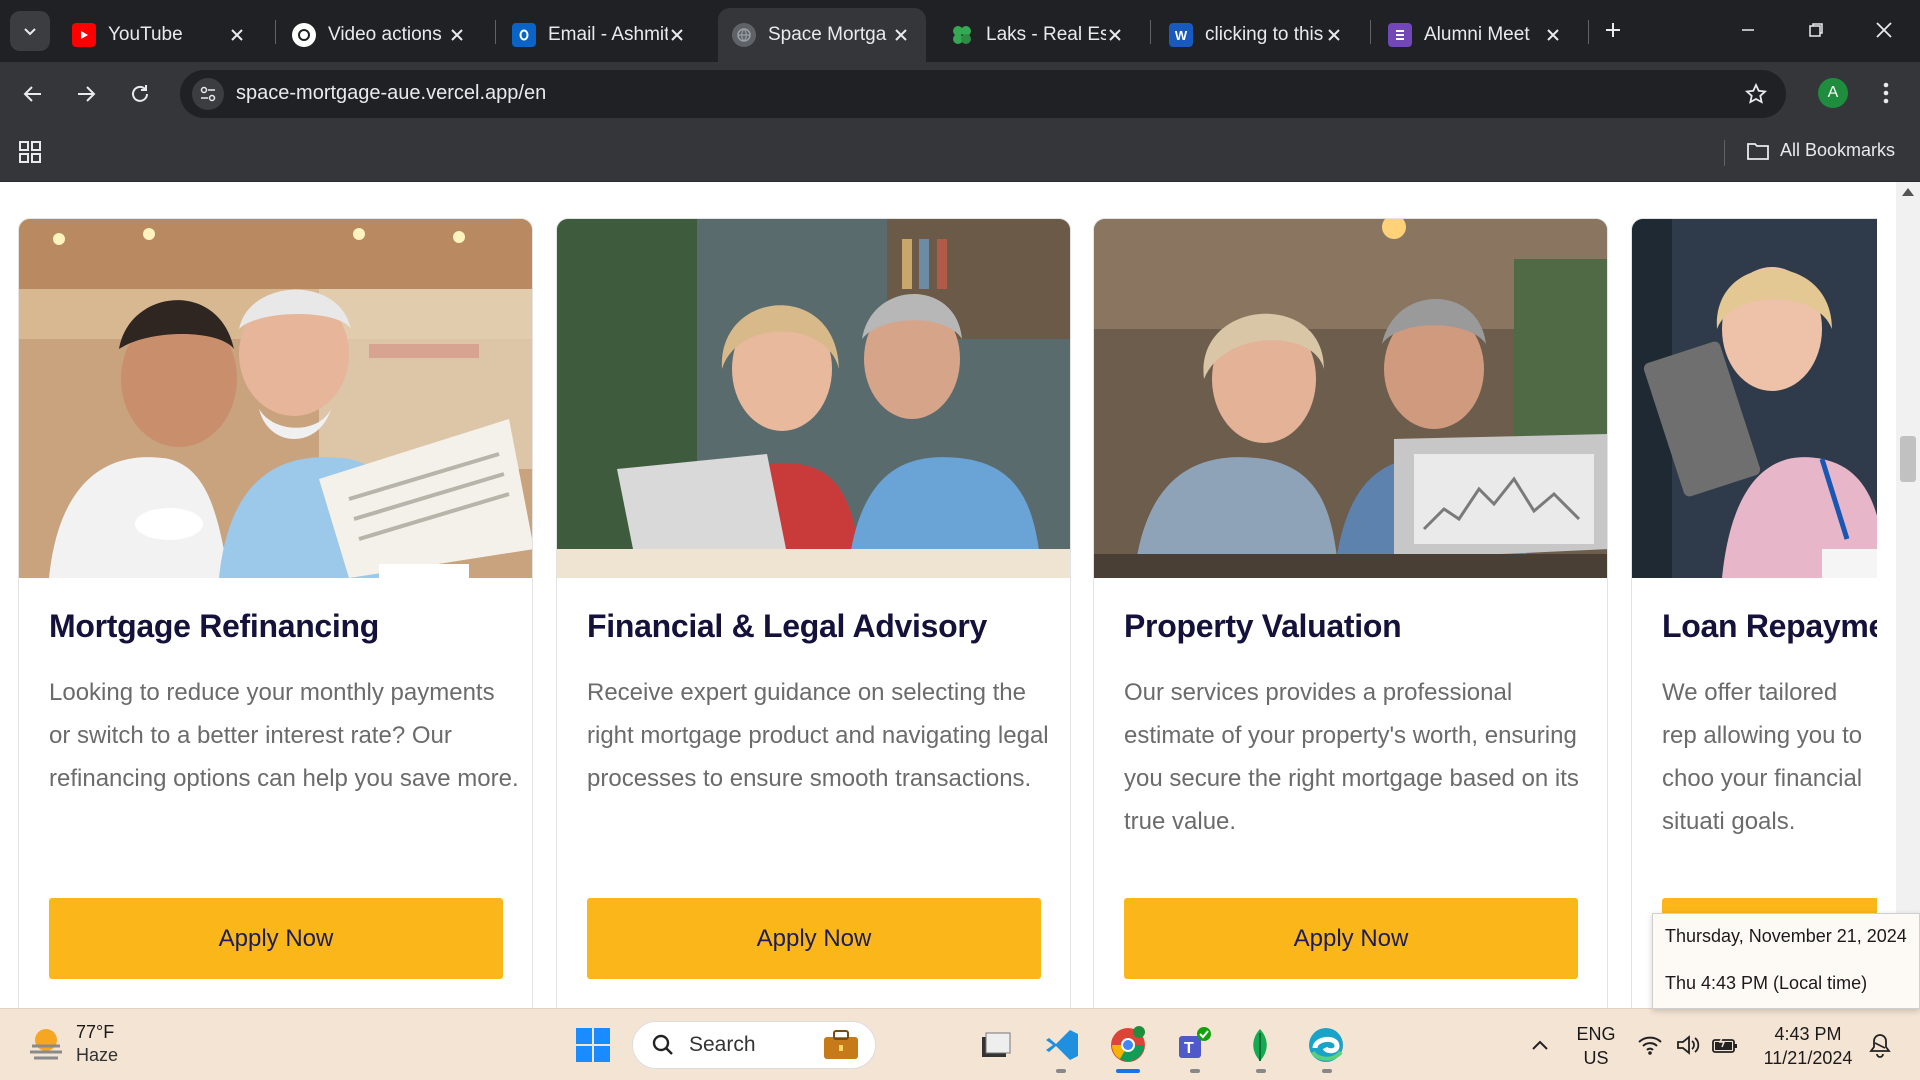 This screenshot has width=1920, height=1080. I want to click on start-button, so click(593, 1045).